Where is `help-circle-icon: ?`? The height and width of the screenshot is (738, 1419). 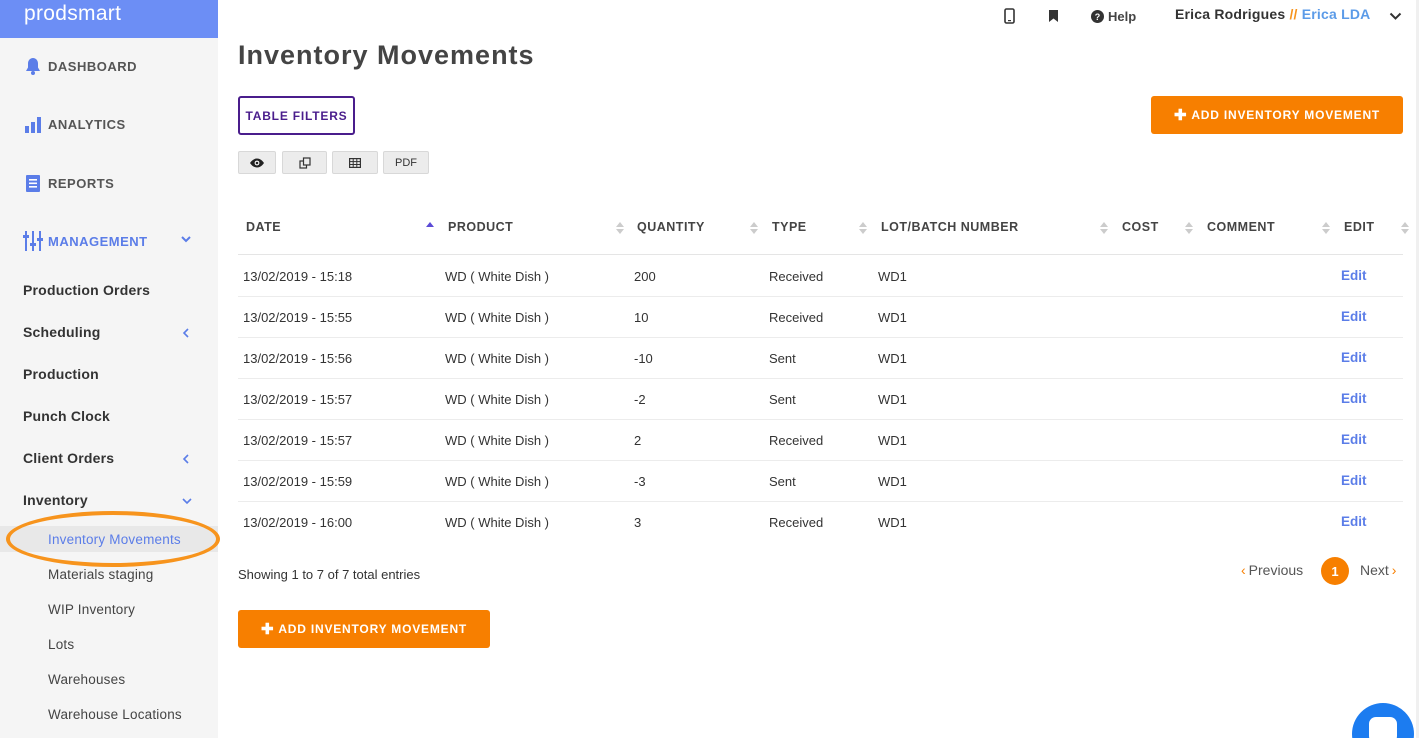 help-circle-icon: ? is located at coordinates (1097, 16).